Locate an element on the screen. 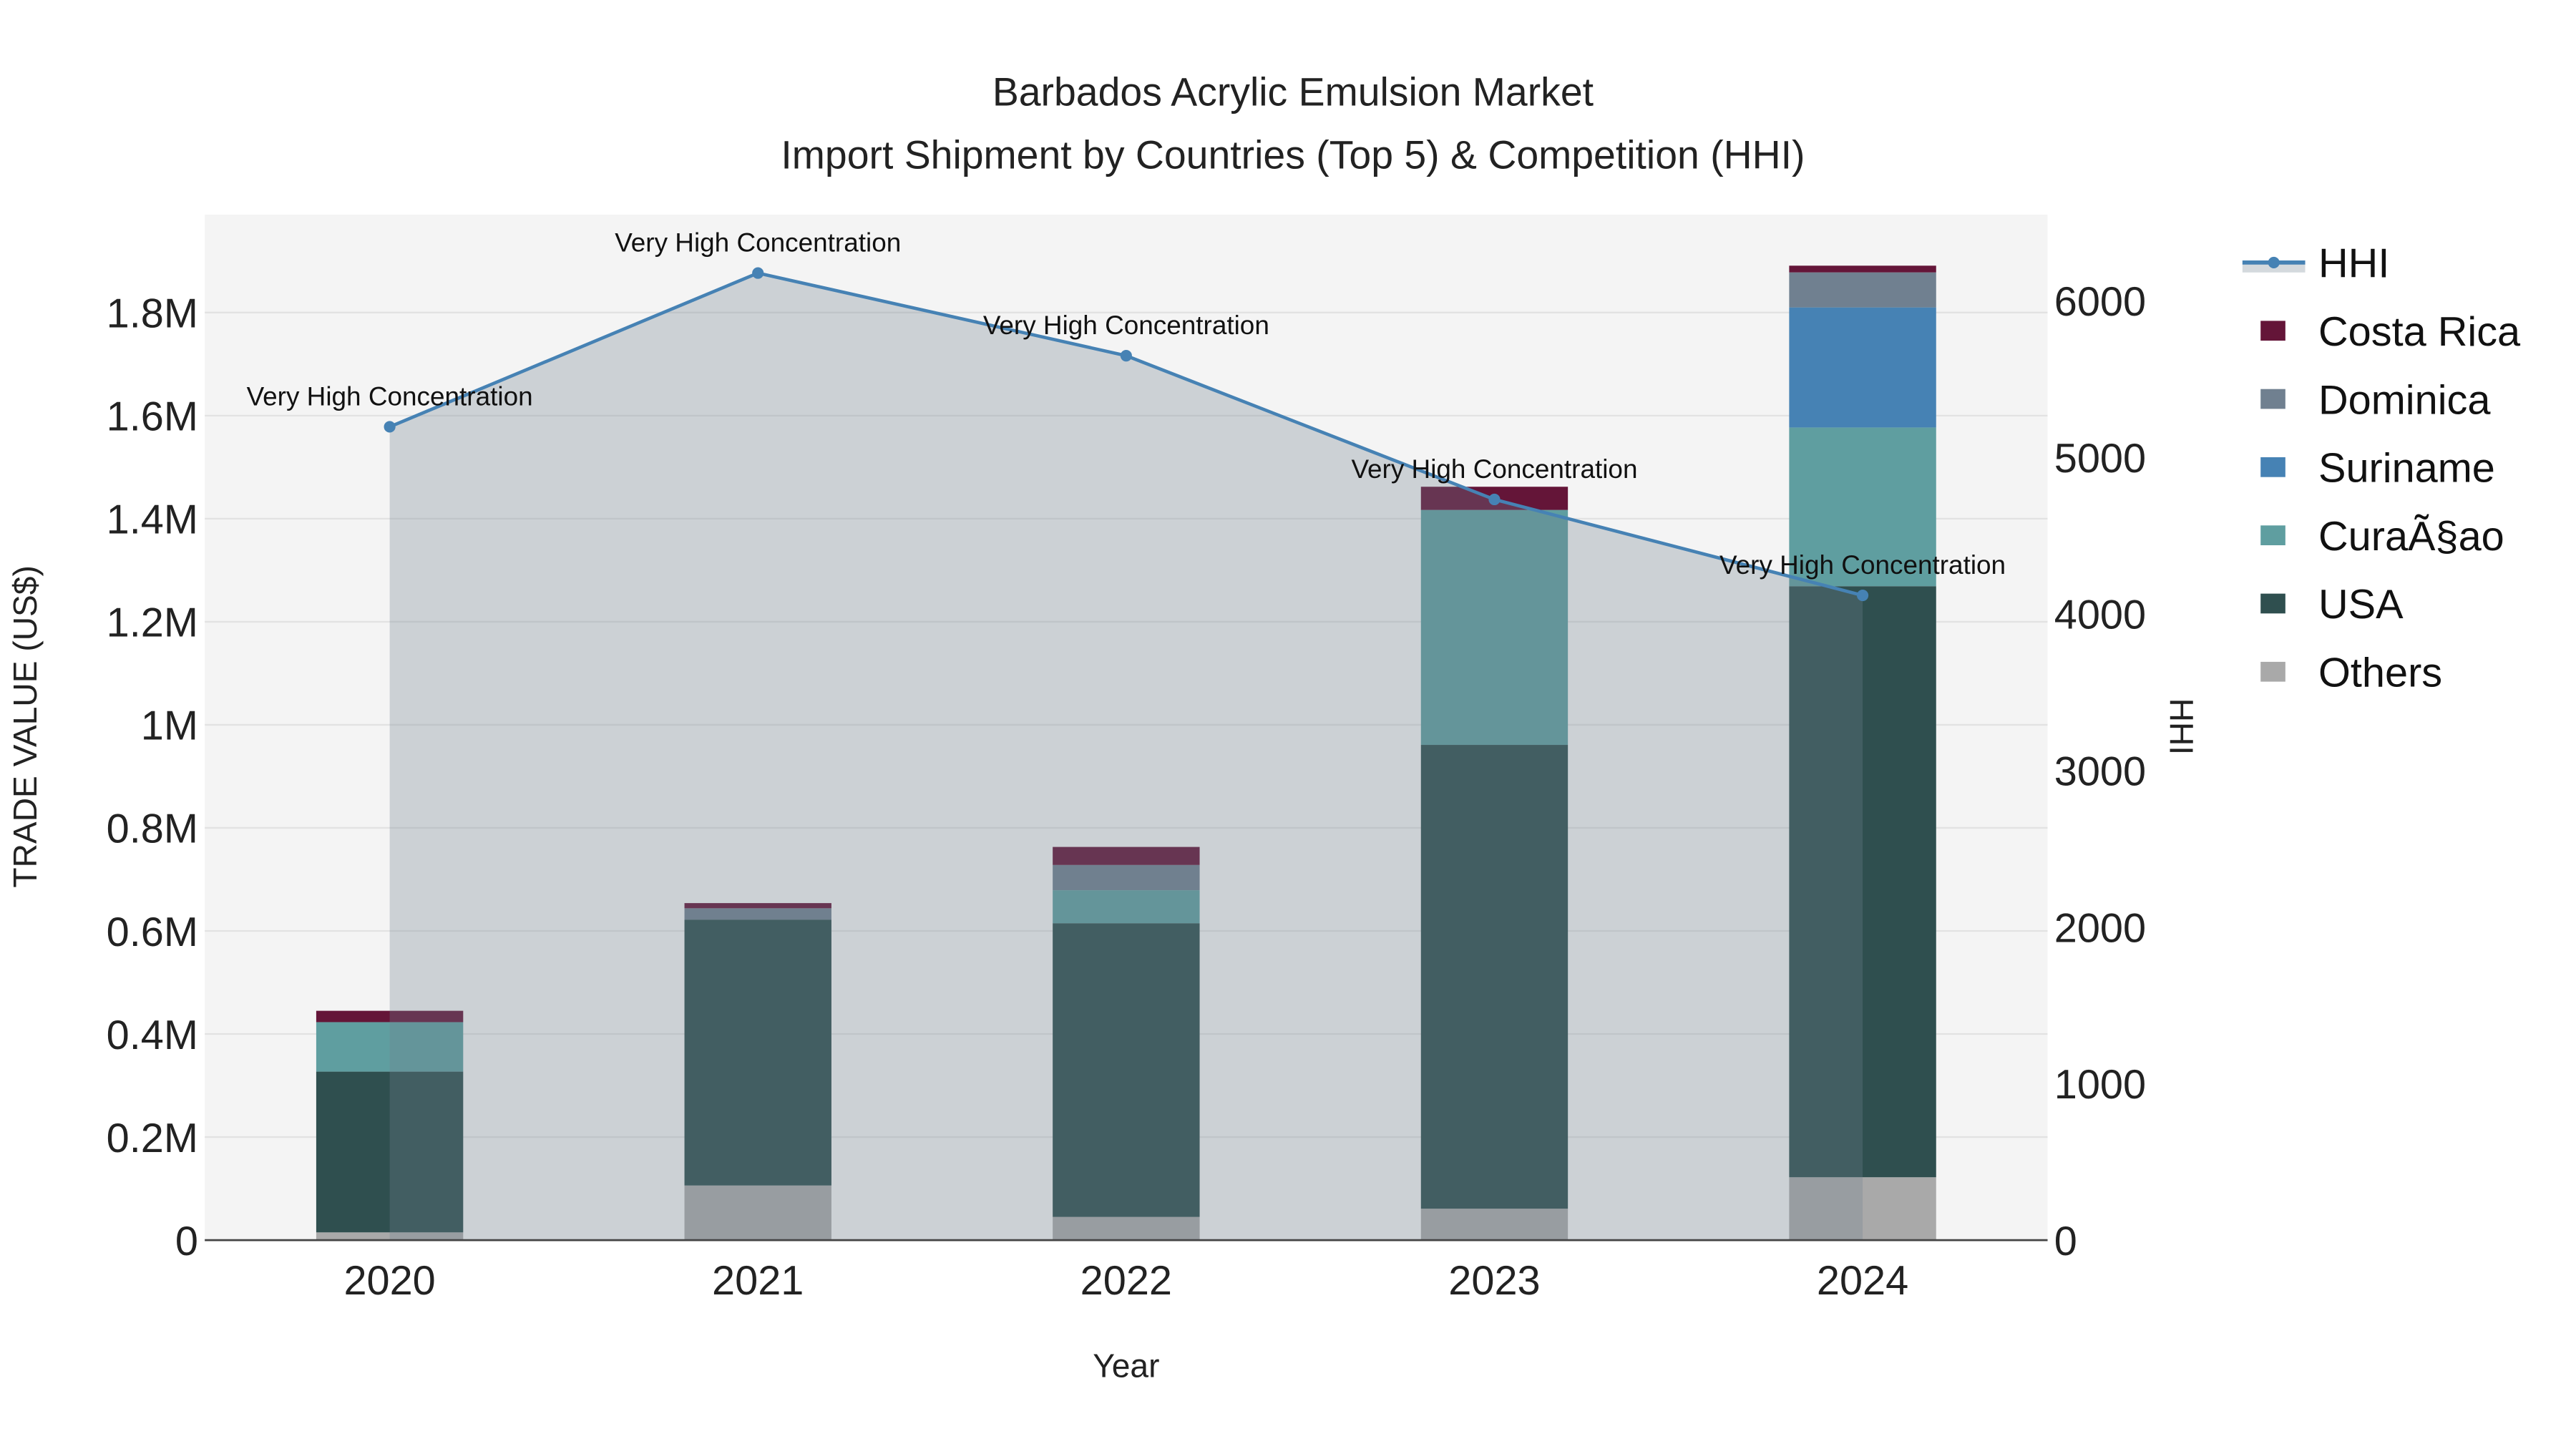 The width and height of the screenshot is (2576, 1449). y2-tick-label: 4000 is located at coordinates (2100, 615).